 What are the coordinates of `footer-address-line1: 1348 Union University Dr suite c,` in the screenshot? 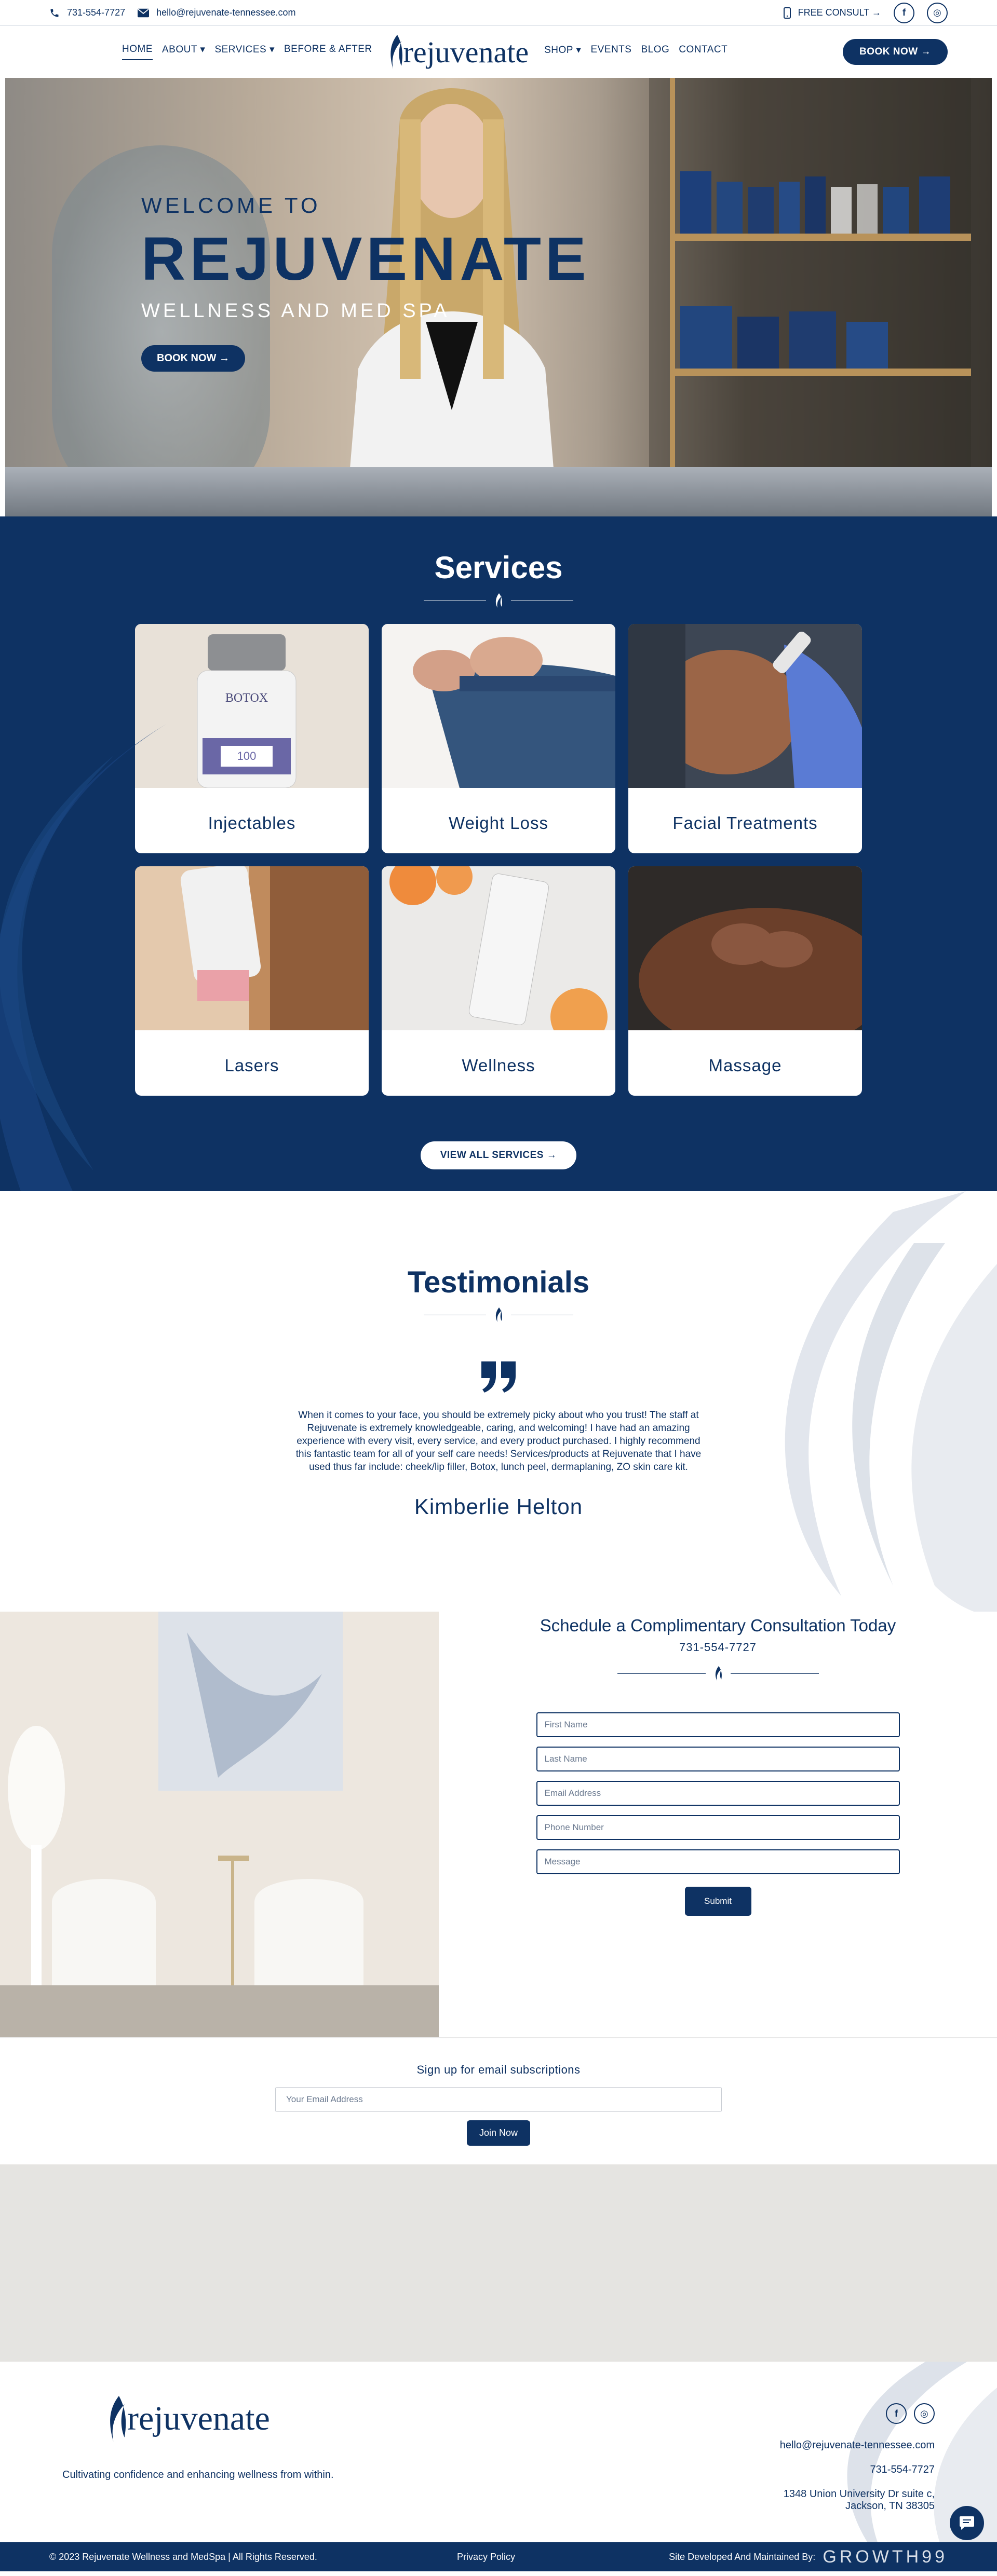 It's located at (859, 2494).